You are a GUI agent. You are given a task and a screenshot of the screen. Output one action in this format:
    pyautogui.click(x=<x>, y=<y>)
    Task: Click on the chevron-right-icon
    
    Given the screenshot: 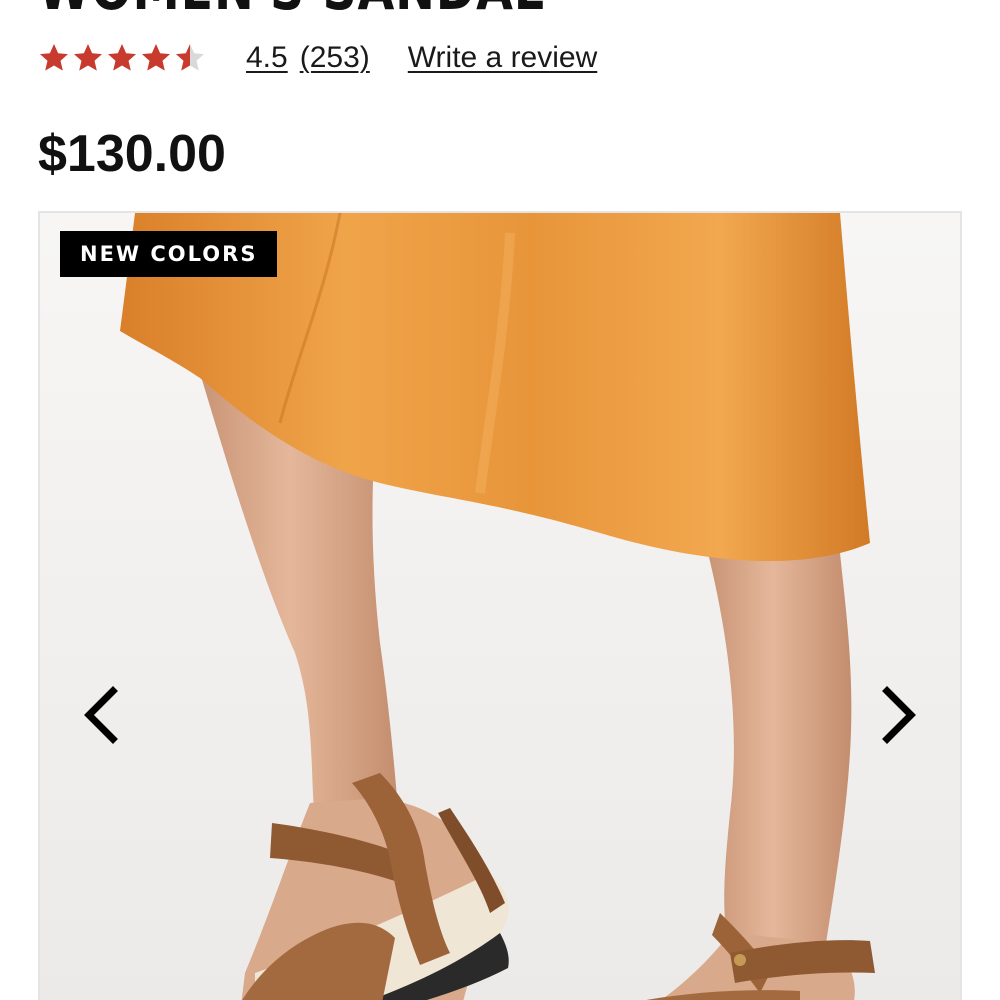 What is the action you would take?
    pyautogui.click(x=899, y=715)
    